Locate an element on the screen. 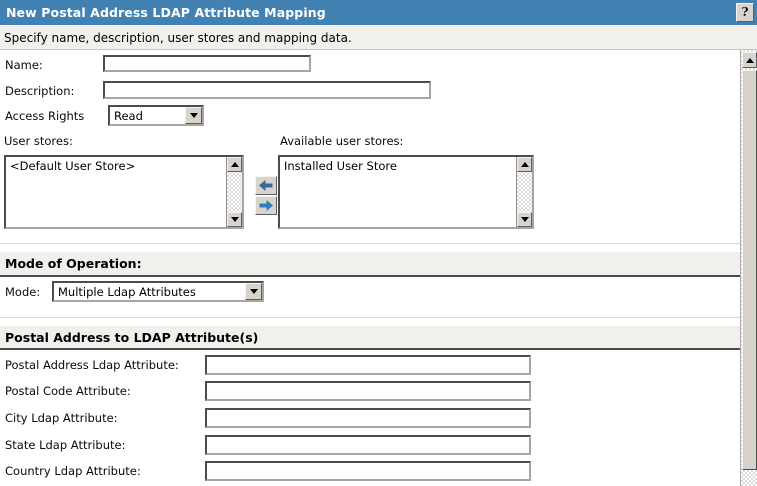  move-right-button is located at coordinates (266, 205).